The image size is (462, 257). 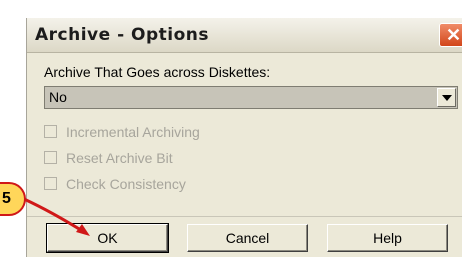 What do you see at coordinates (122, 35) in the screenshot?
I see `dialog-title: Archive - Options` at bounding box center [122, 35].